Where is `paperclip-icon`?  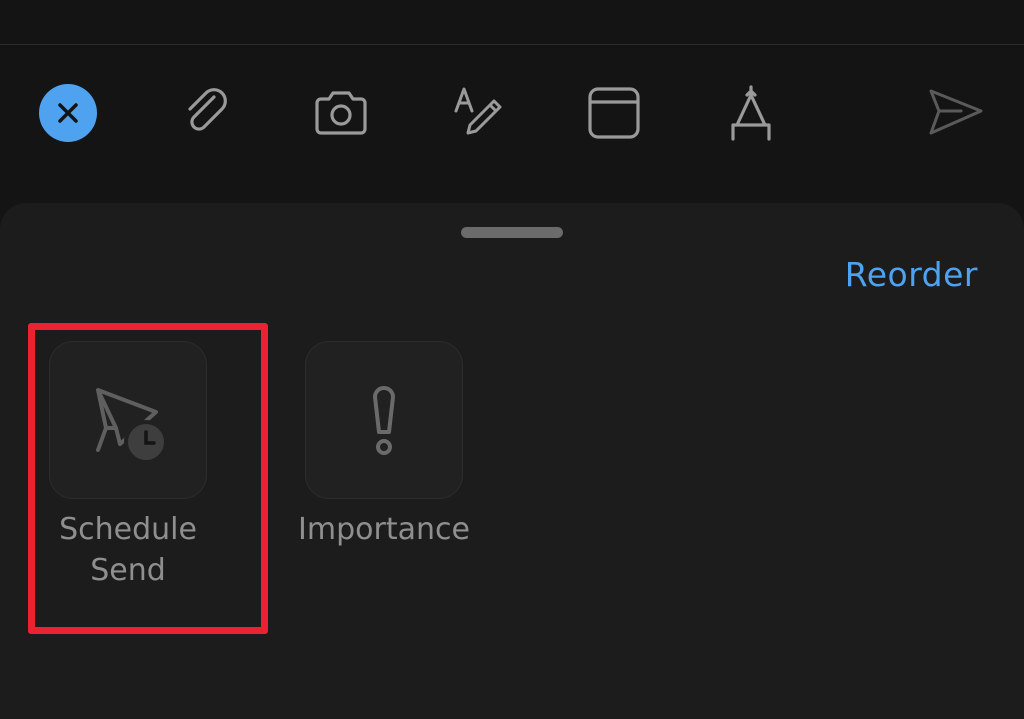 paperclip-icon is located at coordinates (207, 109).